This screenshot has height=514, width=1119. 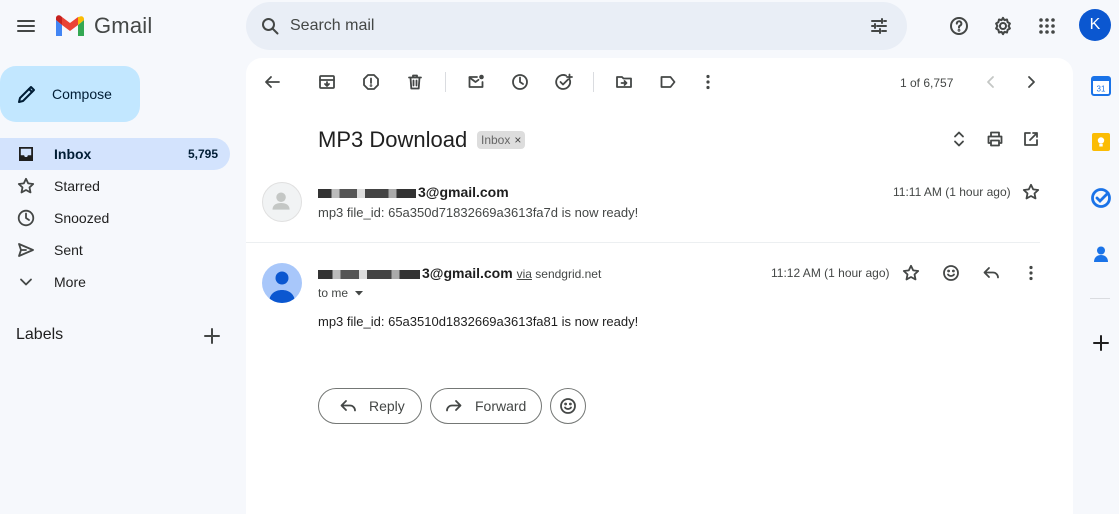 I want to click on redacted-text, so click(x=369, y=274).